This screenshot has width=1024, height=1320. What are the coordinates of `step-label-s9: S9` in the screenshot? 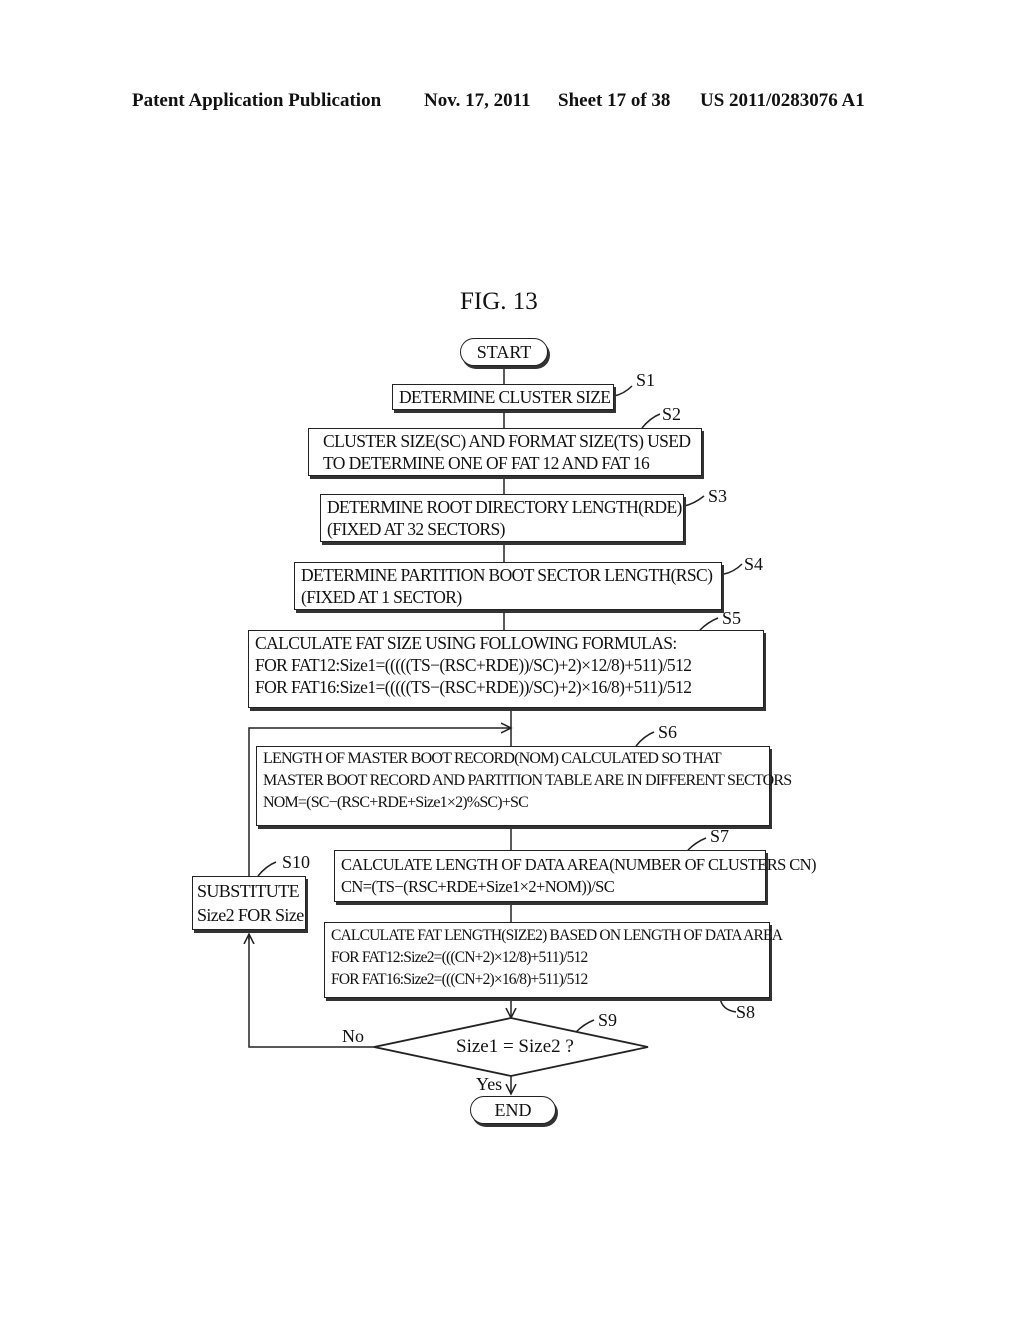 It's located at (608, 1020).